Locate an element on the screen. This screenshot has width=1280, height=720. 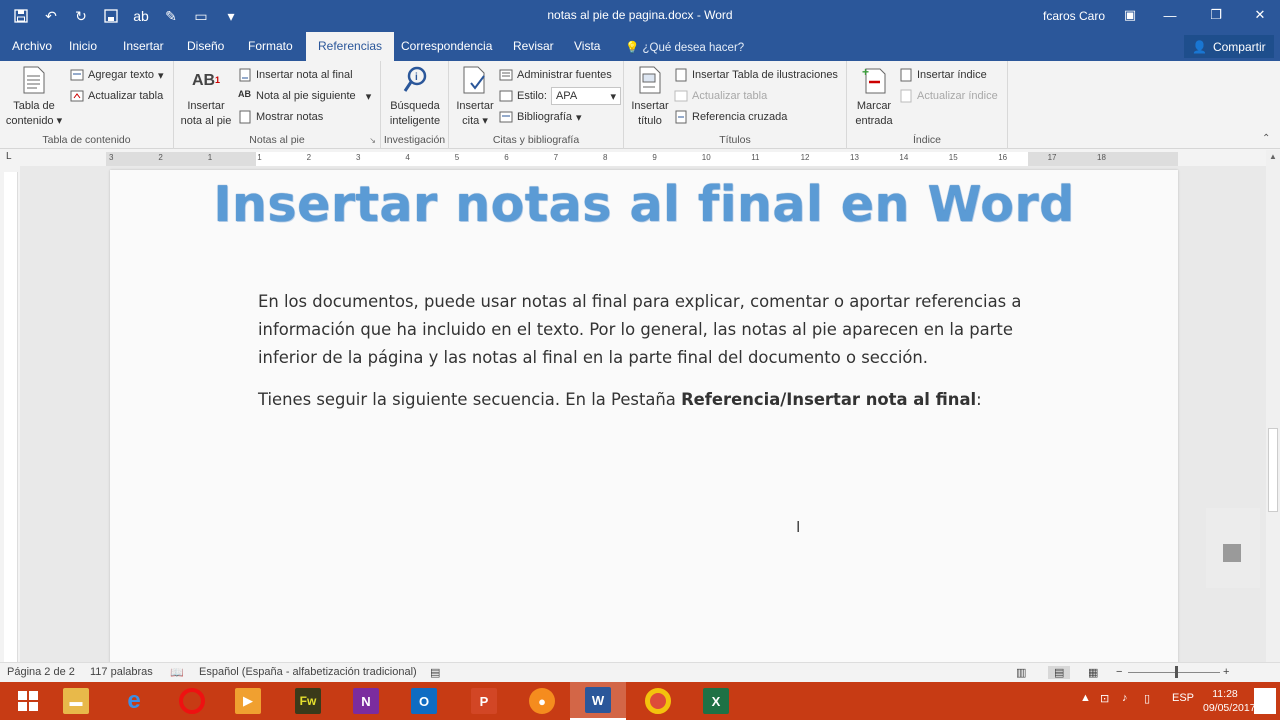
system-clock: 11:28 09/05/2017 is located at coordinates (1229, 701).